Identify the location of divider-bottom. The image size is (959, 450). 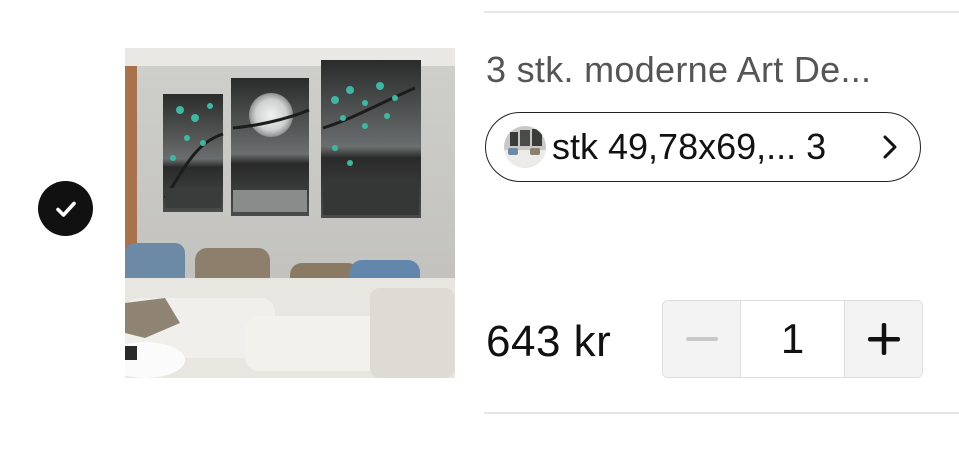
(721, 413).